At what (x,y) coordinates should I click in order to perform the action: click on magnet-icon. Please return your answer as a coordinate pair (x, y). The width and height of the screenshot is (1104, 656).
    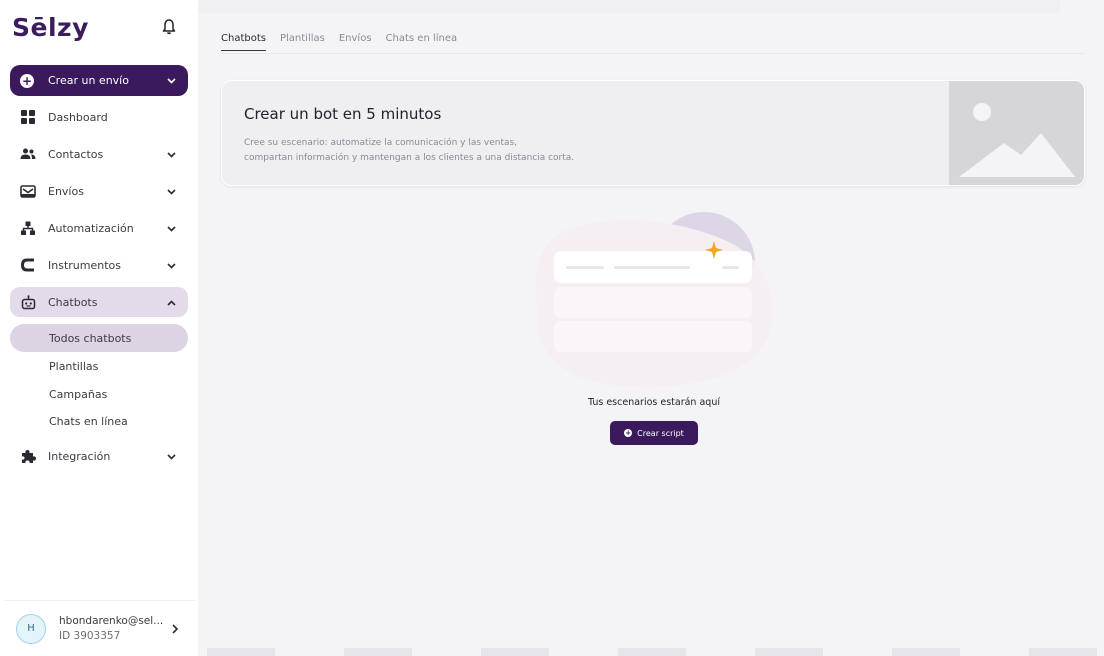
    Looking at the image, I should click on (28, 265).